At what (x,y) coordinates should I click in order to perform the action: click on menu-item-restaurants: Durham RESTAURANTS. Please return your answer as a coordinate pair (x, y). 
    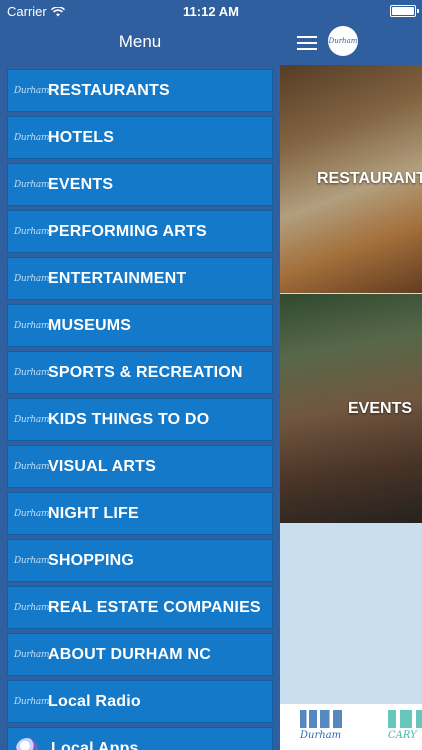
    Looking at the image, I should click on (140, 90).